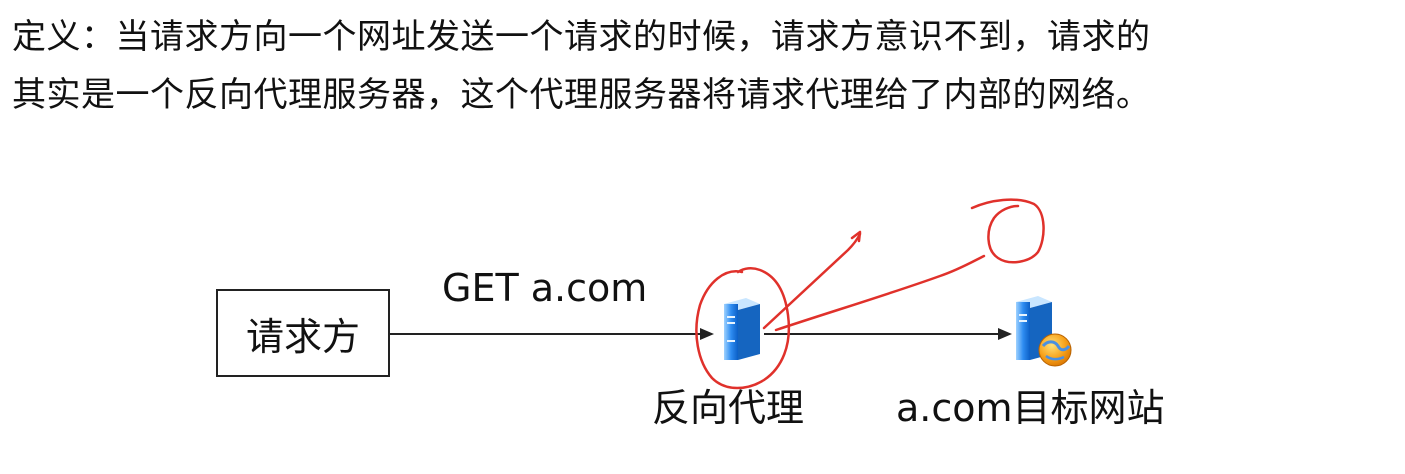  Describe the element at coordinates (728, 408) in the screenshot. I see `proxy-label: 反向代理` at that location.